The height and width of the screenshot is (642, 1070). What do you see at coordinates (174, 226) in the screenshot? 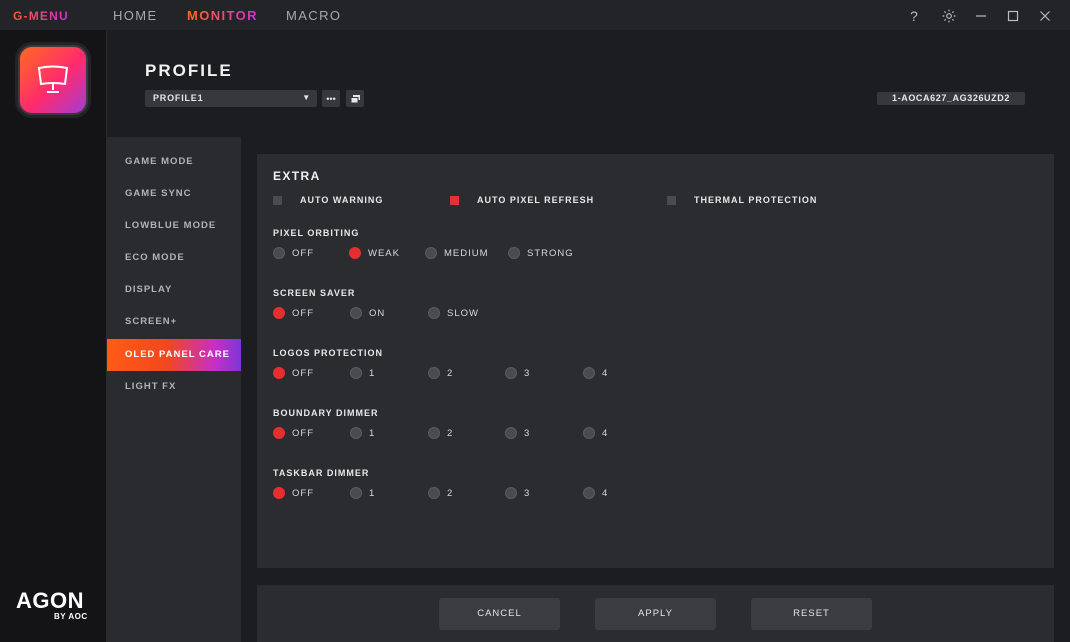
I see `menu-item-lowblue-mode: LOWBLUE MODE` at bounding box center [174, 226].